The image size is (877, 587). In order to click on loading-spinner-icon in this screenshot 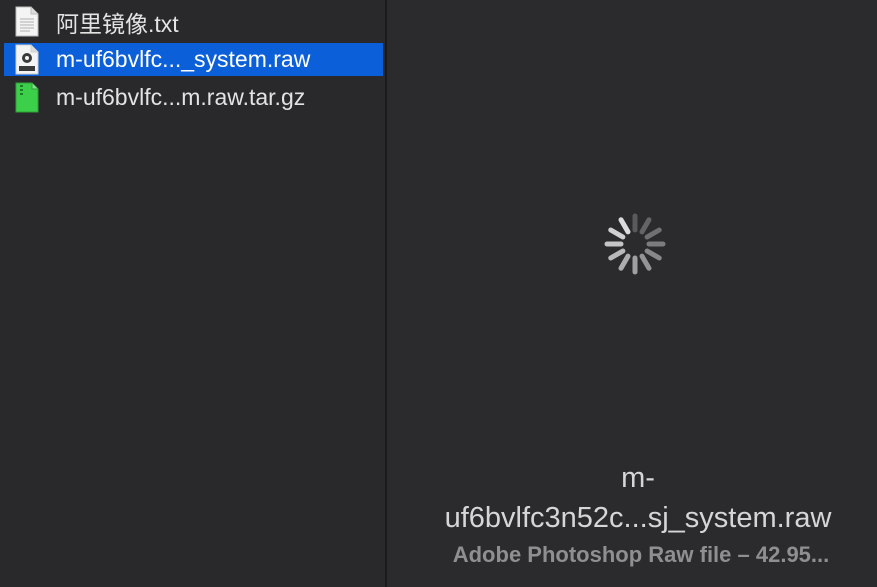, I will do `click(635, 244)`.